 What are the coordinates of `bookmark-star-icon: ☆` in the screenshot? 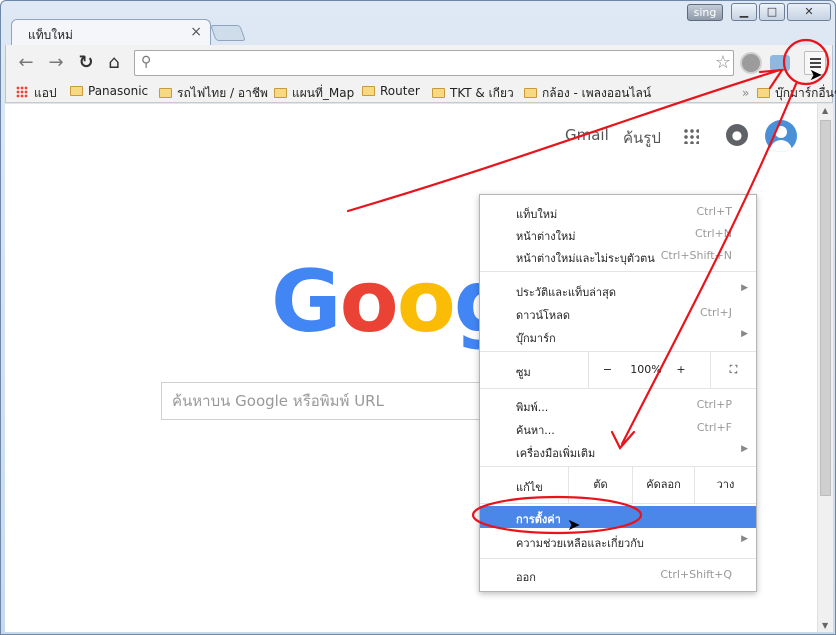 It's located at (723, 62).